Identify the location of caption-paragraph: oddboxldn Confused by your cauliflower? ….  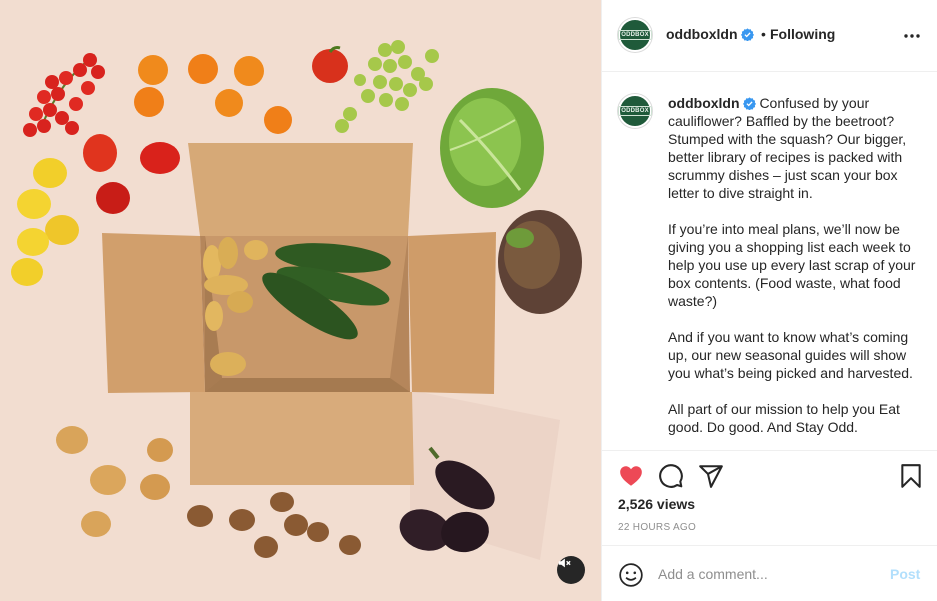
(799, 148).